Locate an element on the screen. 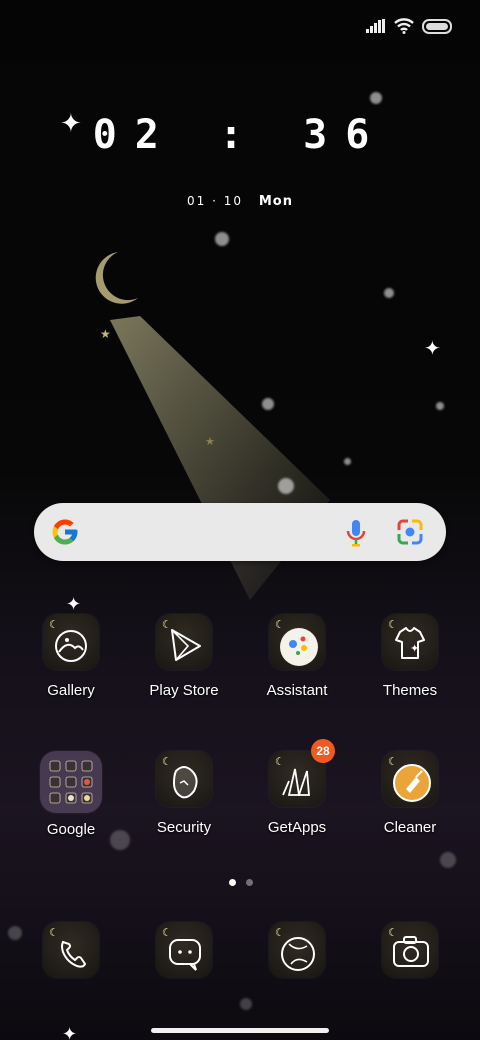  app-cleaner: ☾ Cleaner is located at coordinates (410, 793).